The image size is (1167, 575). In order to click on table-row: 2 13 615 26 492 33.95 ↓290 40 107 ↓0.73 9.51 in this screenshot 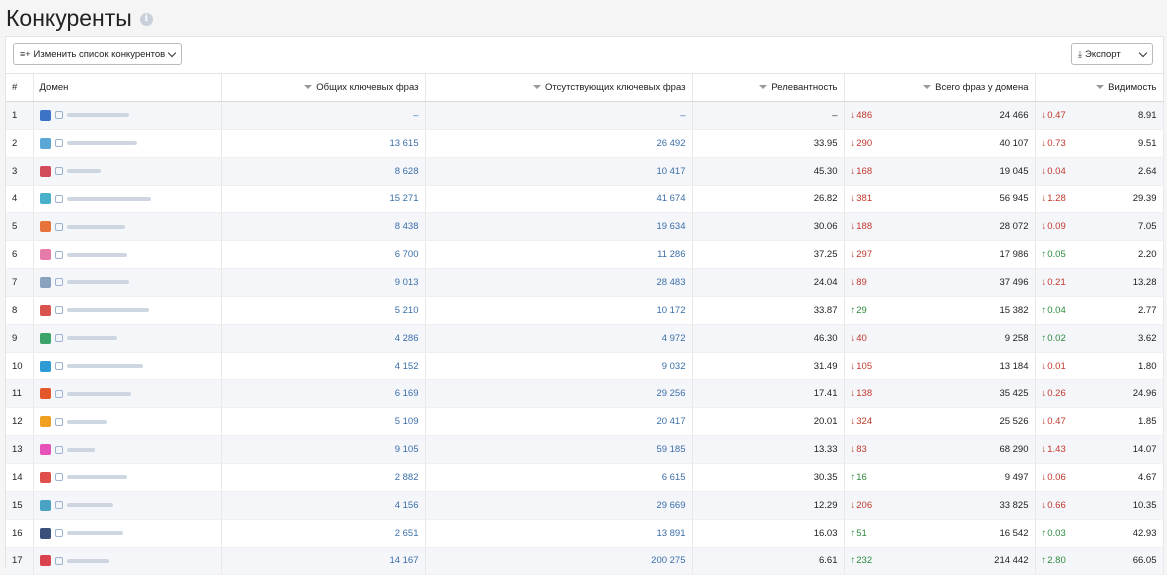, I will do `click(585, 143)`.